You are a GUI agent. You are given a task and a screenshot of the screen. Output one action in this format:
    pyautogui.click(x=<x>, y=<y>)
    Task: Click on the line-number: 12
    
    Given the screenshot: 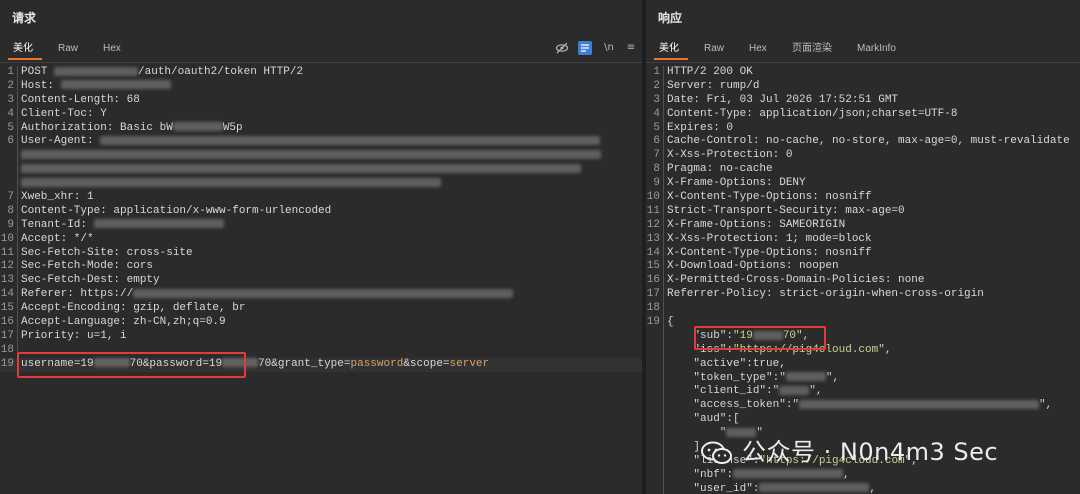 What is the action you would take?
    pyautogui.click(x=653, y=224)
    